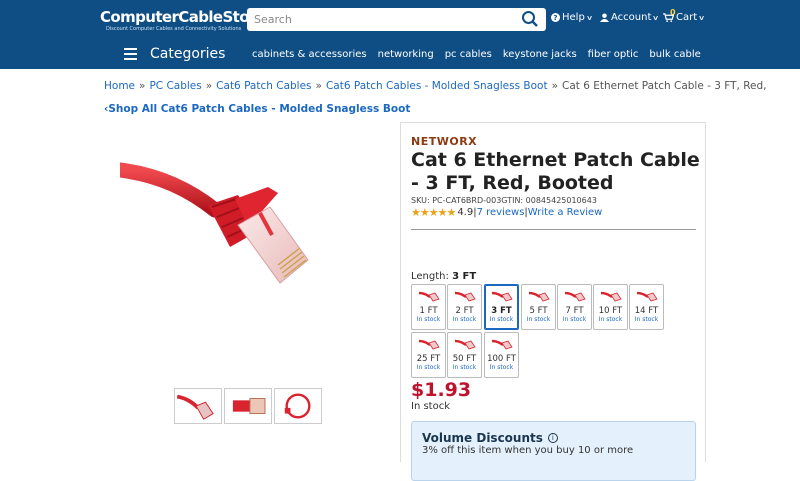 The image size is (800, 481). I want to click on help-label: Help, so click(573, 17).